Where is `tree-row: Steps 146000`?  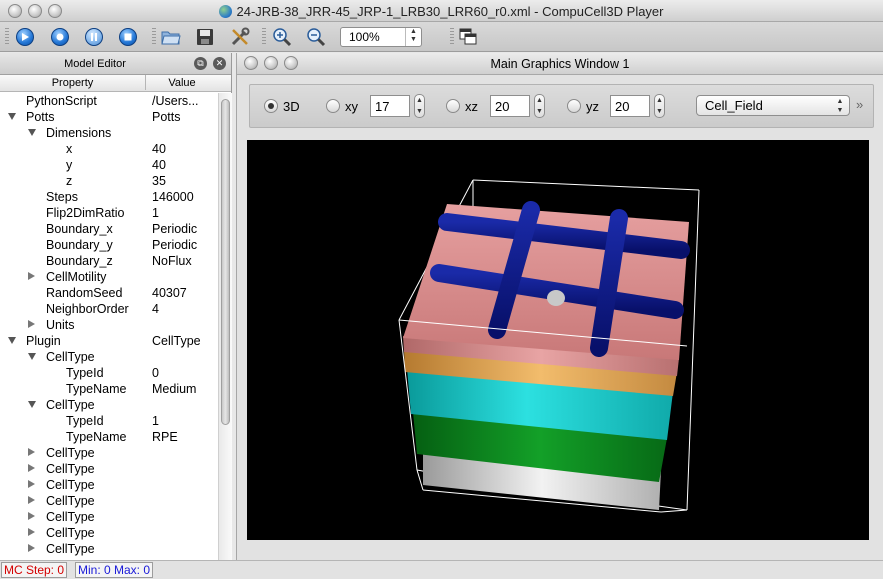 tree-row: Steps 146000 is located at coordinates (109, 197).